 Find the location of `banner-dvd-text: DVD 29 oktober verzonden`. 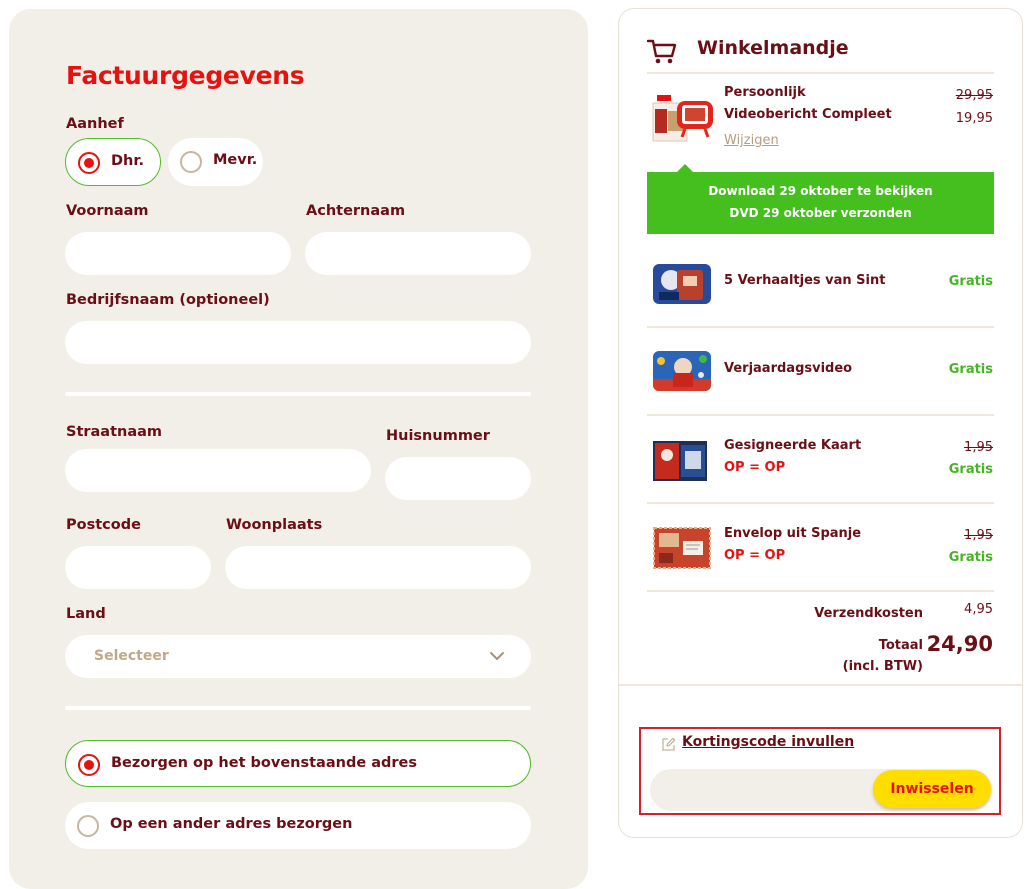

banner-dvd-text: DVD 29 oktober verzonden is located at coordinates (820, 213).